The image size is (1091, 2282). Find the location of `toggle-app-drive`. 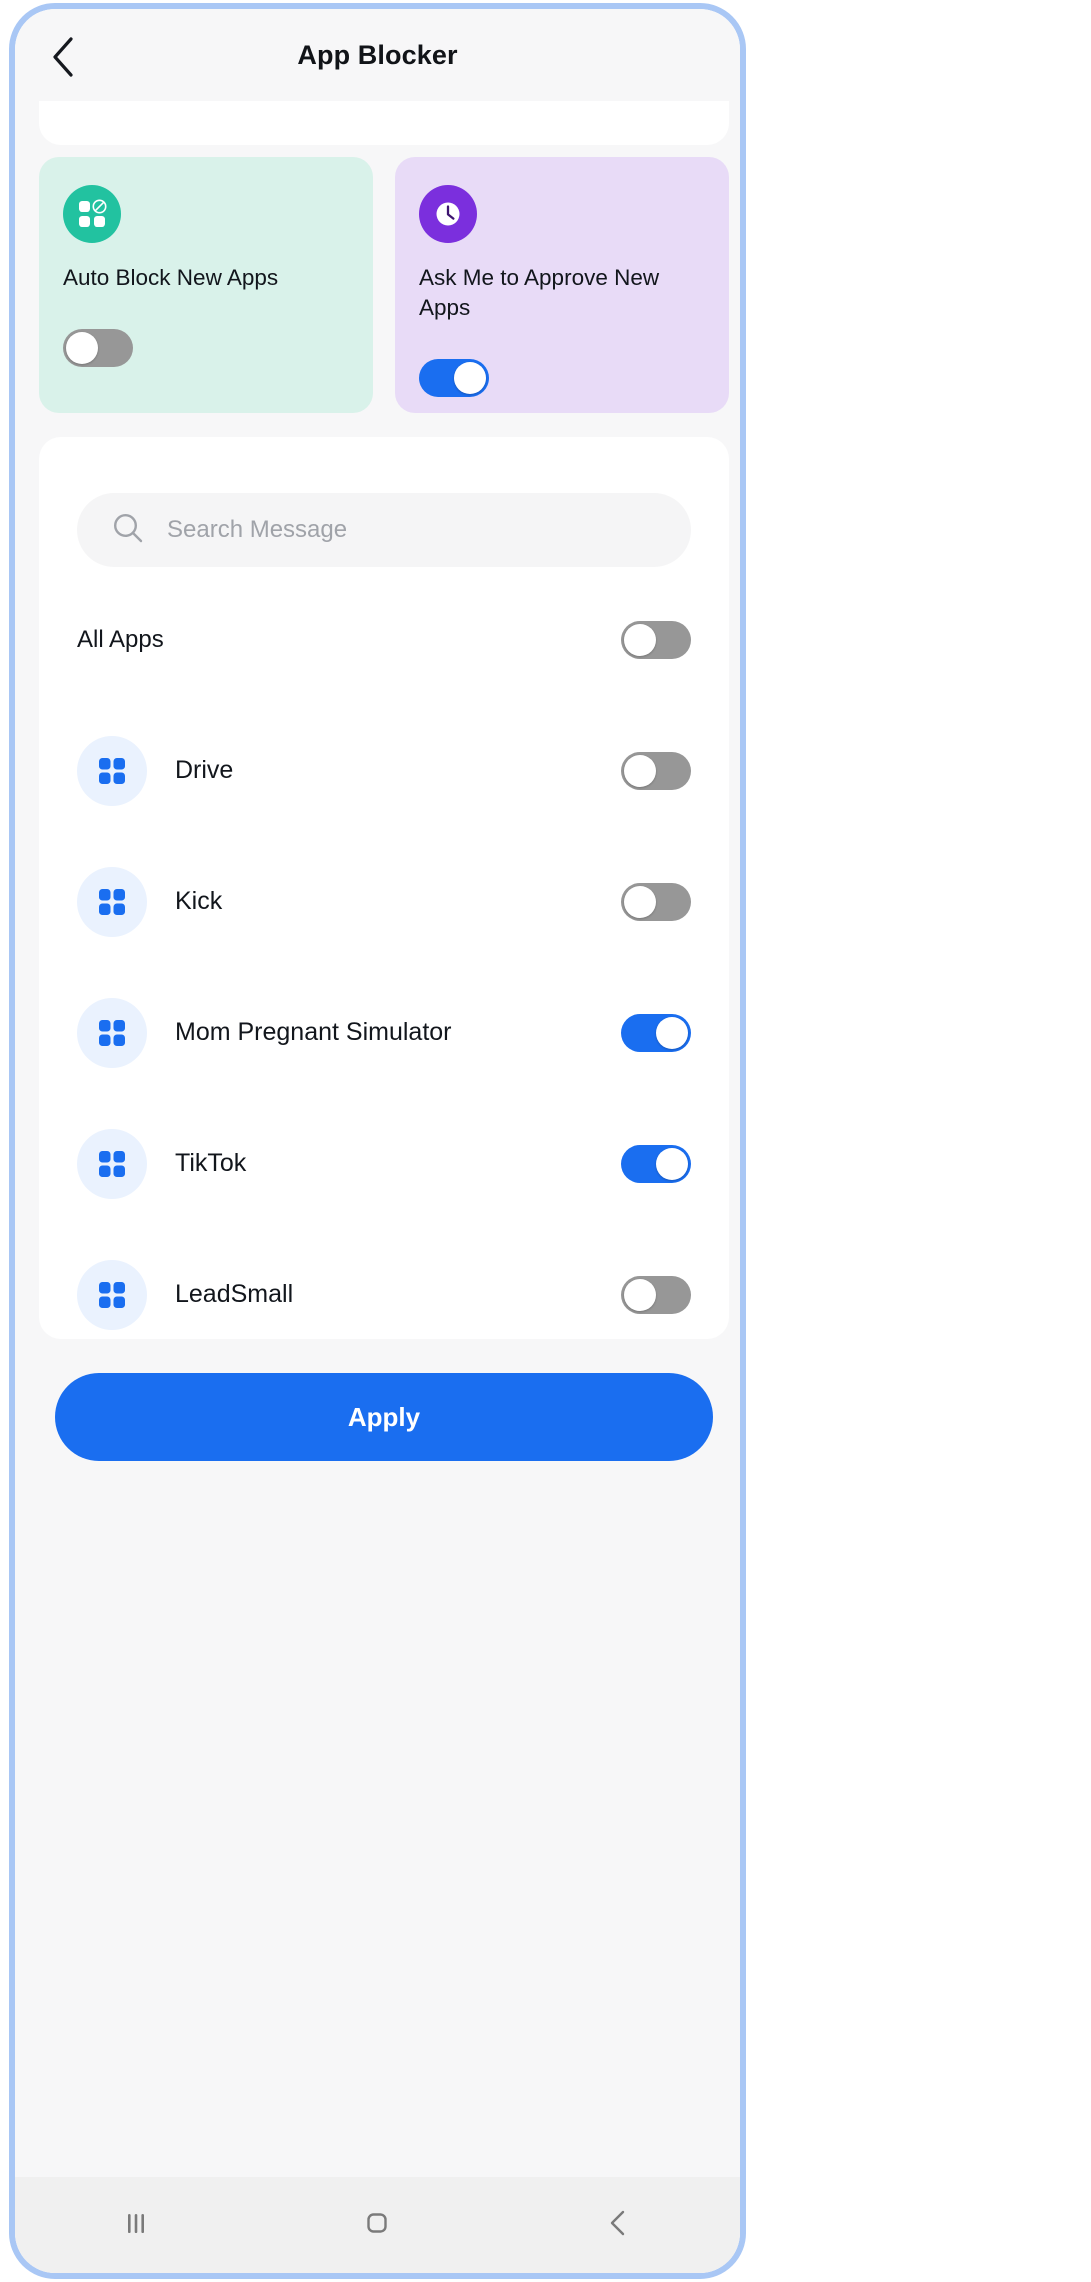

toggle-app-drive is located at coordinates (656, 770).